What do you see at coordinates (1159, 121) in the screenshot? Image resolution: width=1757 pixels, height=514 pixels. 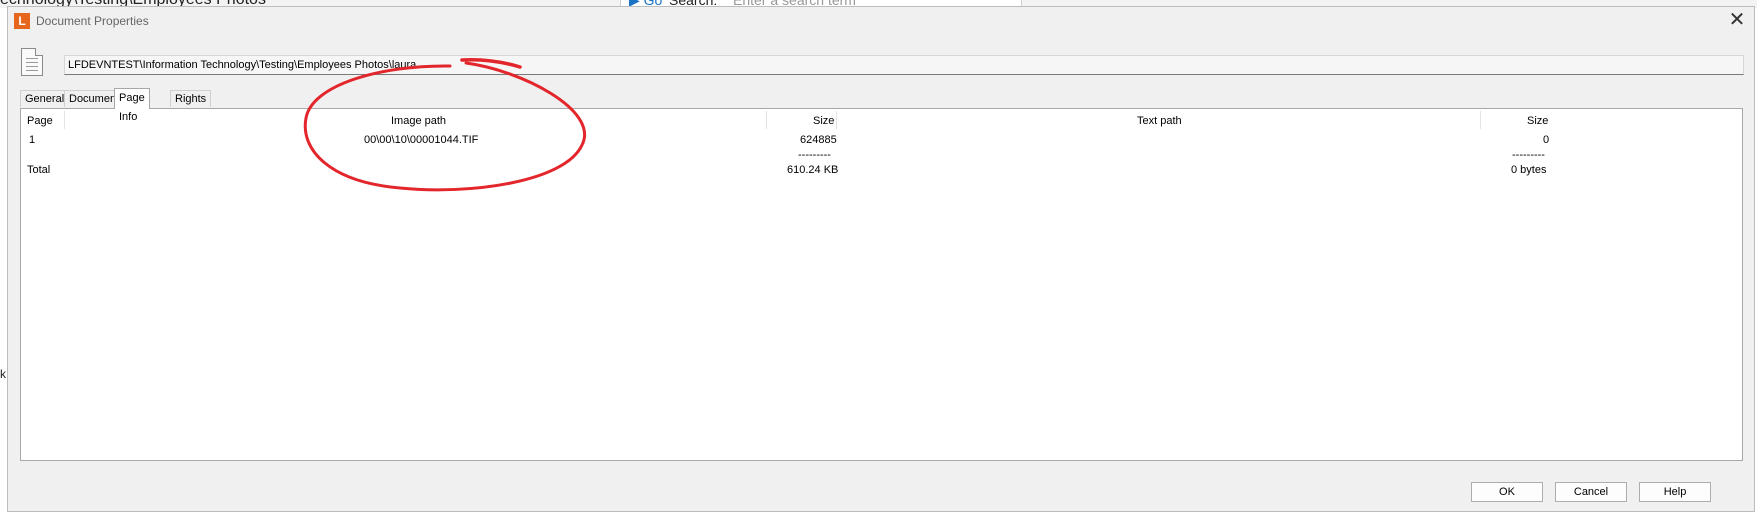 I see `column-header-text-path: Text path` at bounding box center [1159, 121].